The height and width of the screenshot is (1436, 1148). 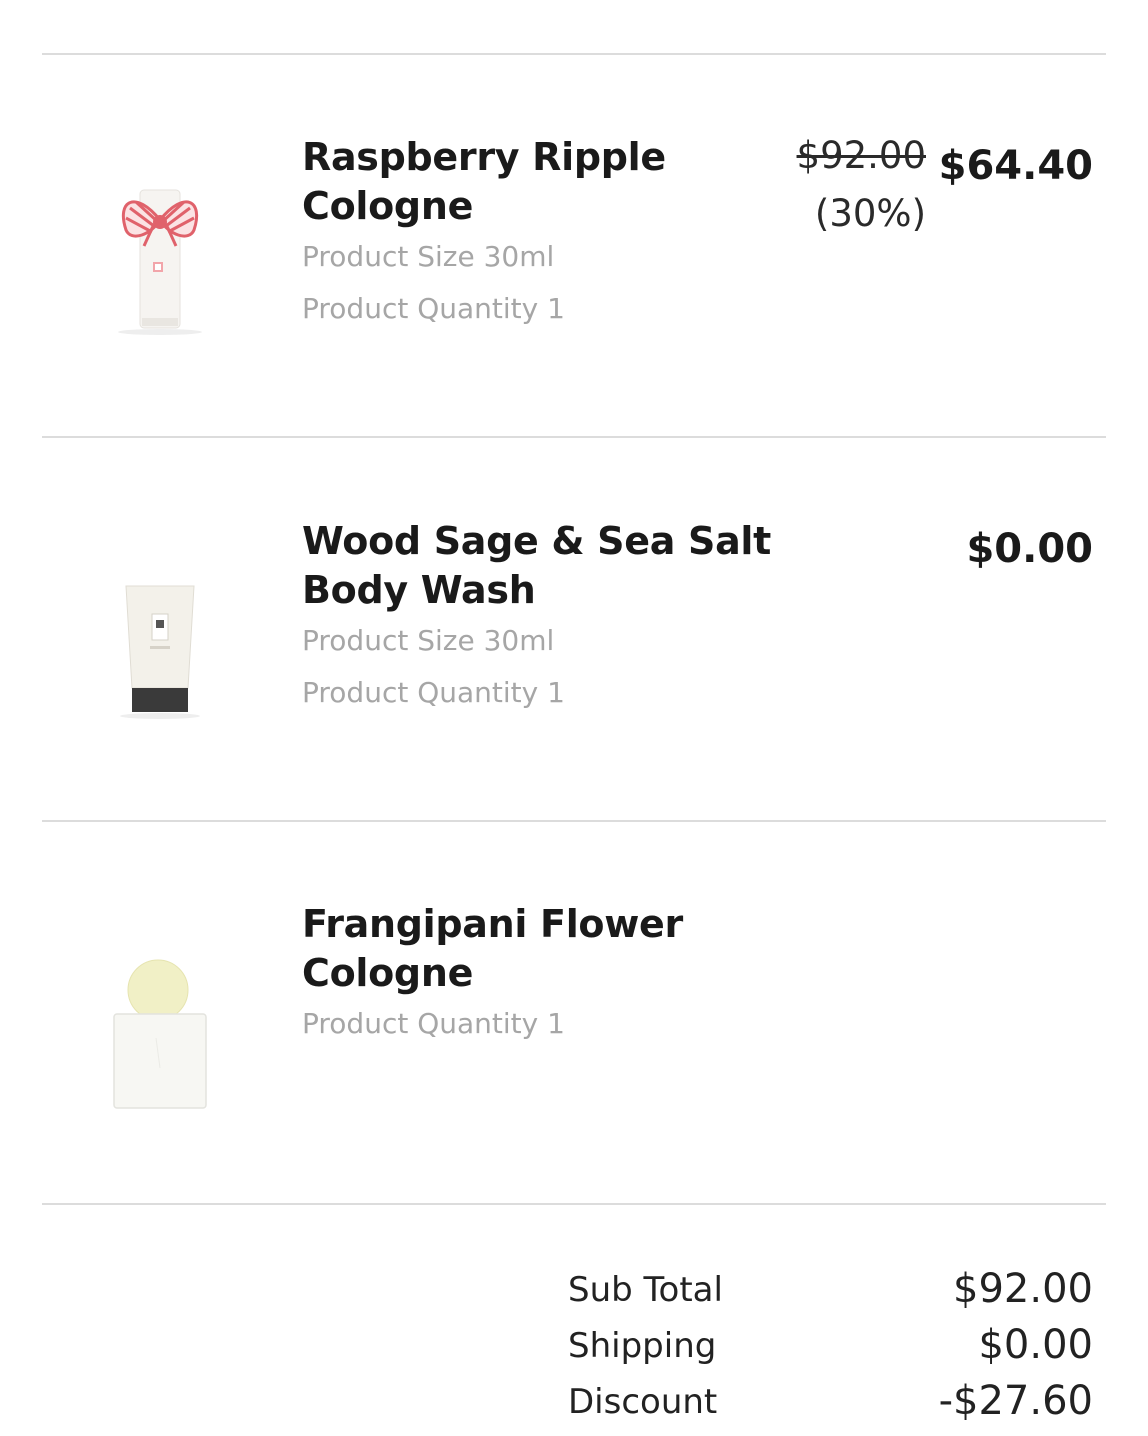 I want to click on product-image-raspberry-ripple, so click(x=160, y=265).